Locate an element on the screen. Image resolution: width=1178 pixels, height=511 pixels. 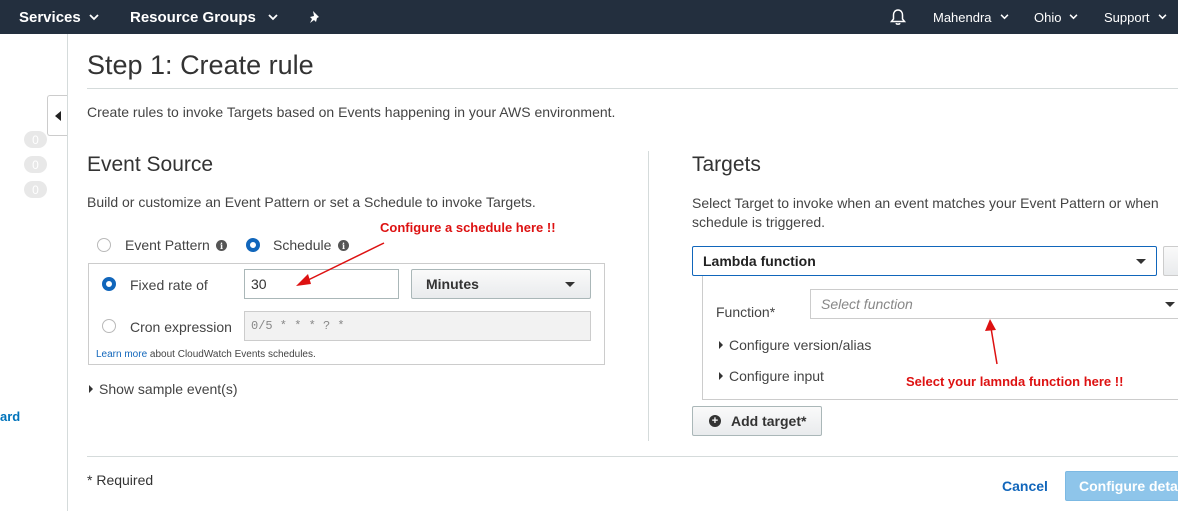
resource-groups-menu: Resource Groups is located at coordinates (204, 17).